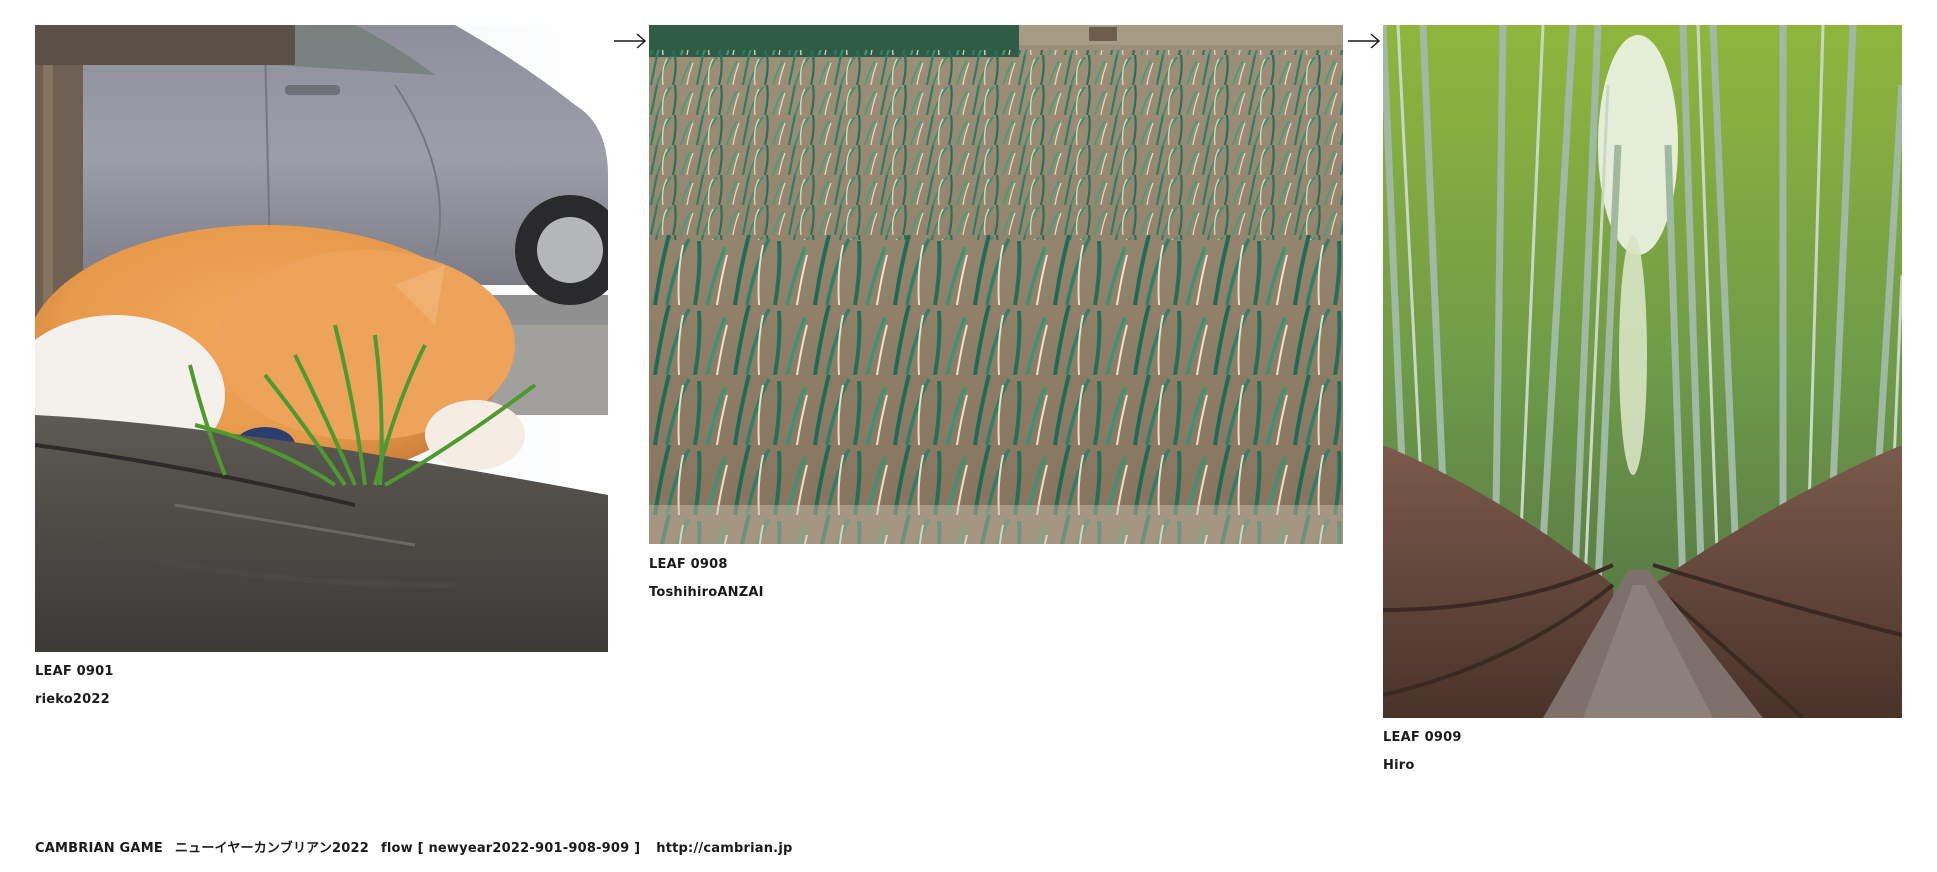  Describe the element at coordinates (272, 848) in the screenshot. I see `footer-game-name: ニューイヤーカンブリアン2022` at that location.